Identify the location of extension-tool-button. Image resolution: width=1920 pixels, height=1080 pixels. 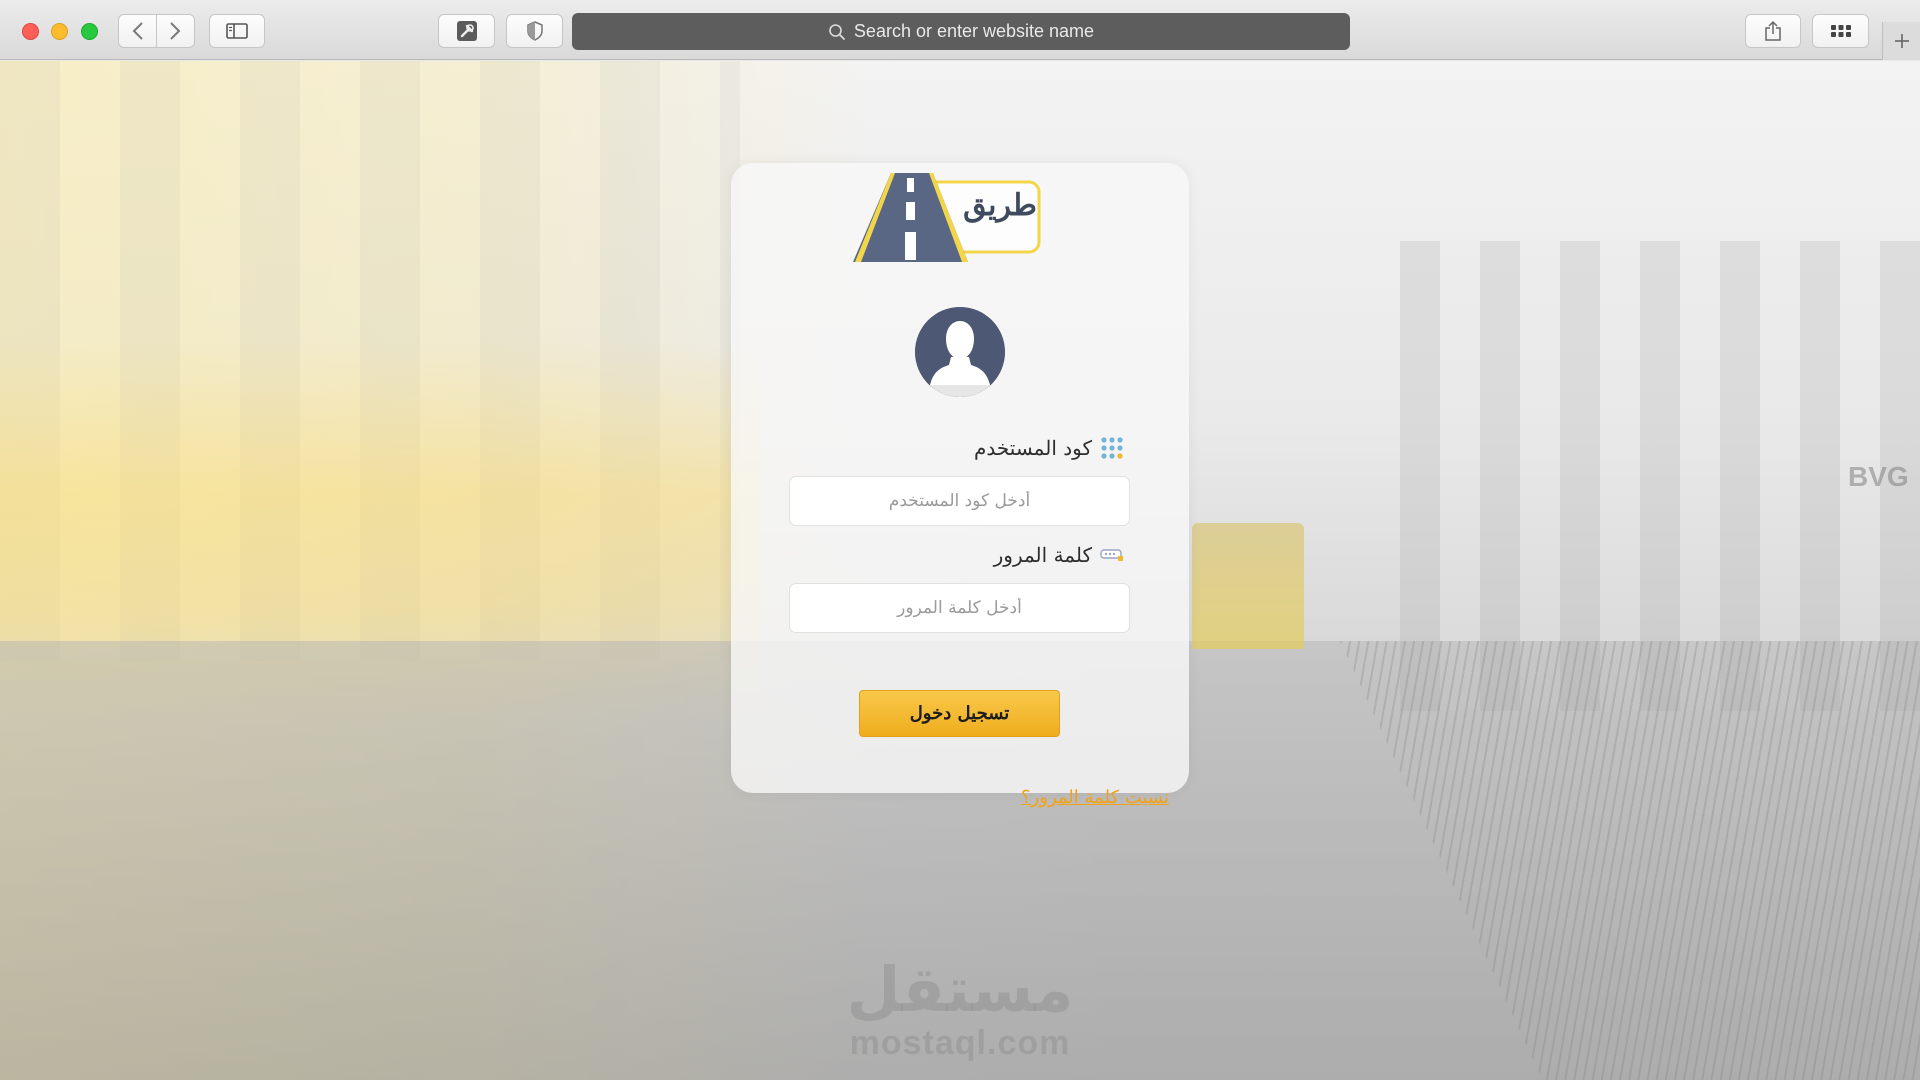
(466, 31).